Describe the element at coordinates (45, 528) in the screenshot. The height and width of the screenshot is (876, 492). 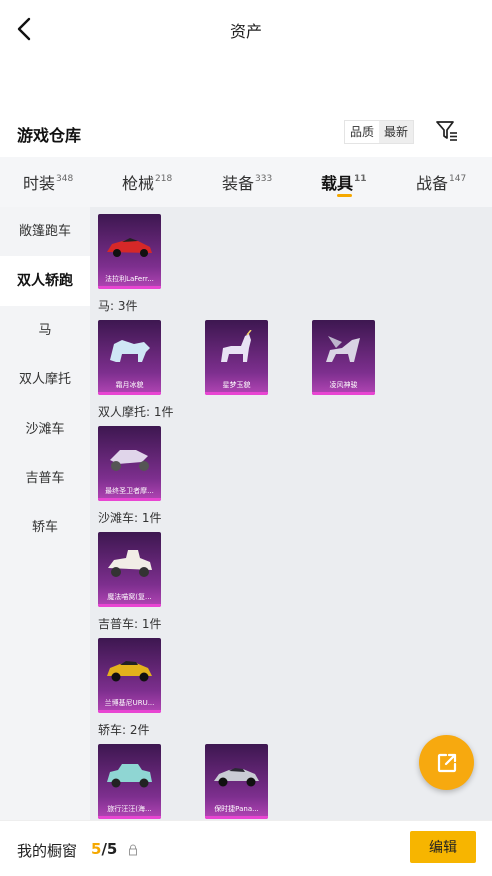
I see `sidebar-item-sedan: 轿车` at that location.